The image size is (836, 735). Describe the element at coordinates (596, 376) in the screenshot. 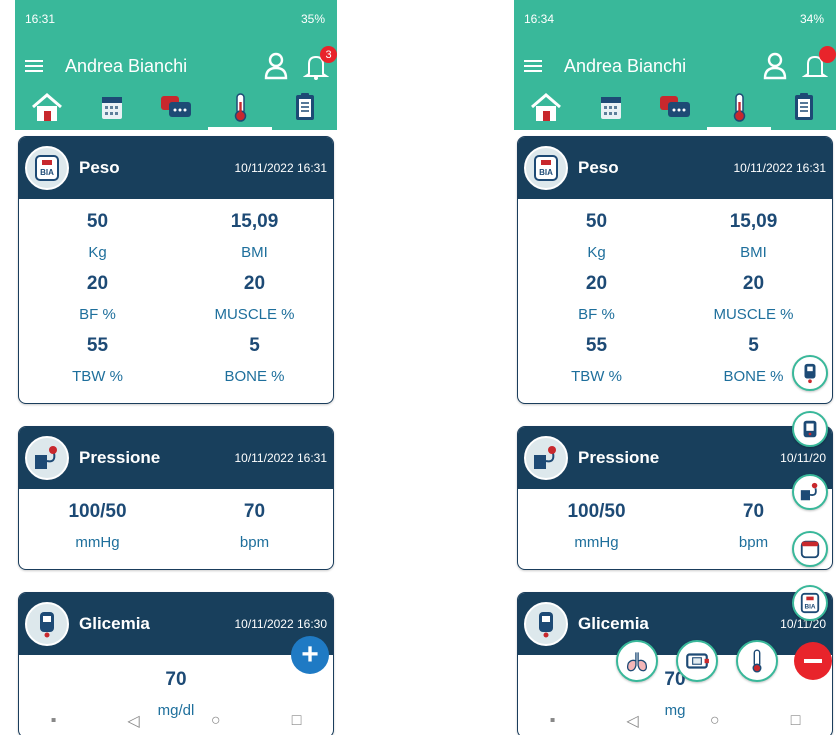

I see `unit-tbw: TBW %` at that location.